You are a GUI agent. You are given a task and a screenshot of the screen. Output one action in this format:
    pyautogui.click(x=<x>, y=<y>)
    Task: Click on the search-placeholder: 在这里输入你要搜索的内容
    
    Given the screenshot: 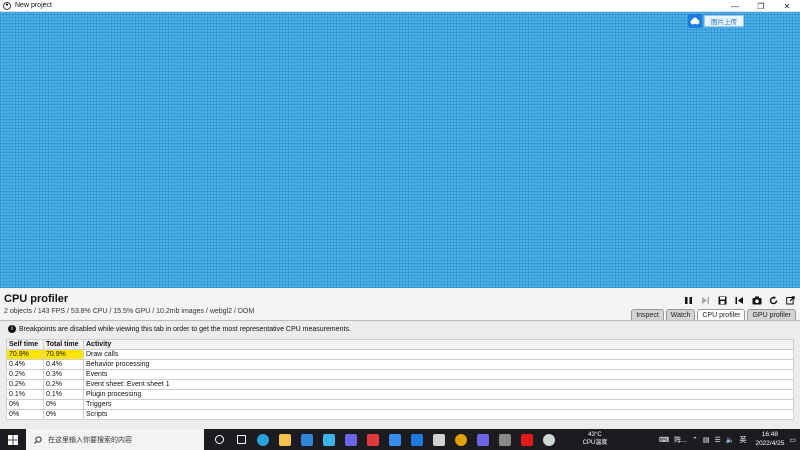 What is the action you would take?
    pyautogui.click(x=90, y=440)
    